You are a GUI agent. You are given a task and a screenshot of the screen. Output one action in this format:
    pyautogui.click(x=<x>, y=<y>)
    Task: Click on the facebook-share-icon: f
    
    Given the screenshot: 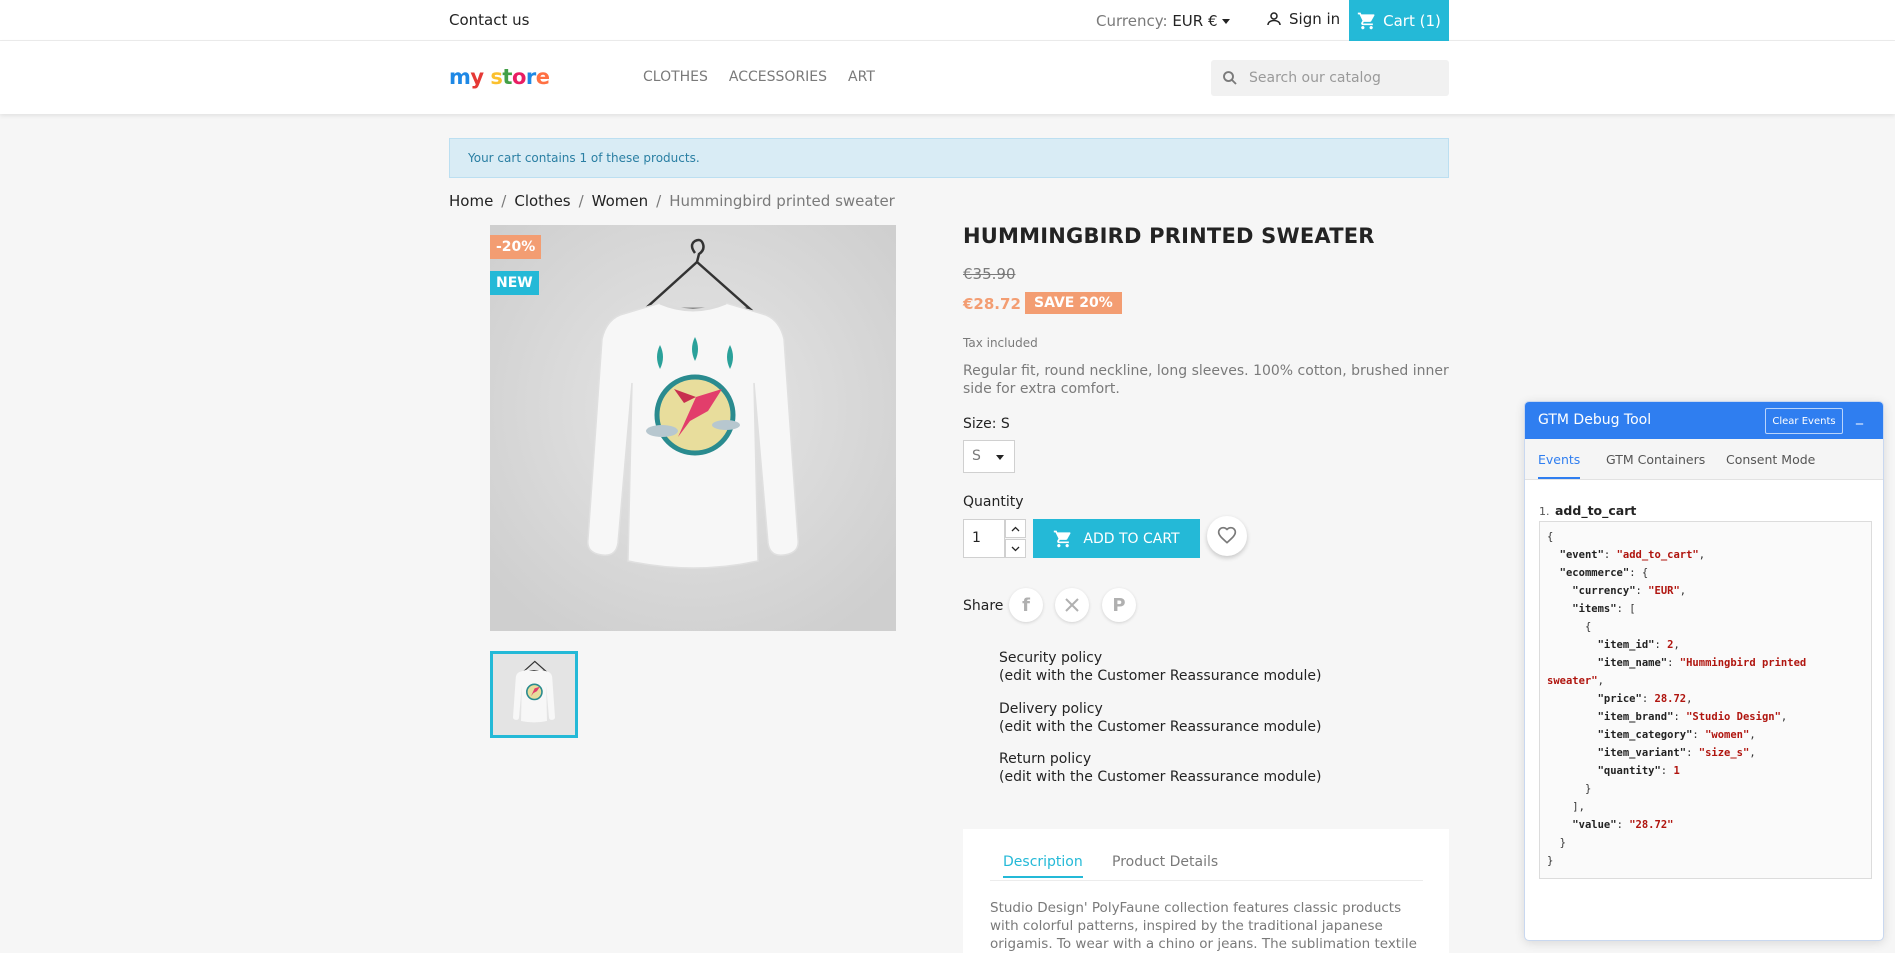 What is the action you would take?
    pyautogui.click(x=1026, y=605)
    